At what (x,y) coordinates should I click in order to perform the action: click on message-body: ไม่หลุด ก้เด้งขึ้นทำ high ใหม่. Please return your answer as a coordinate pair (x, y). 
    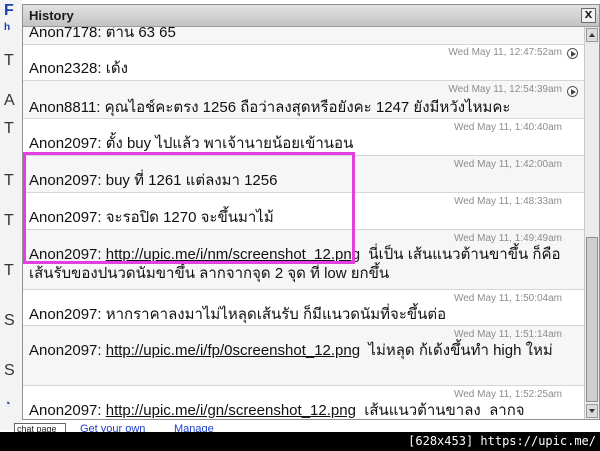
    Looking at the image, I should click on (456, 350).